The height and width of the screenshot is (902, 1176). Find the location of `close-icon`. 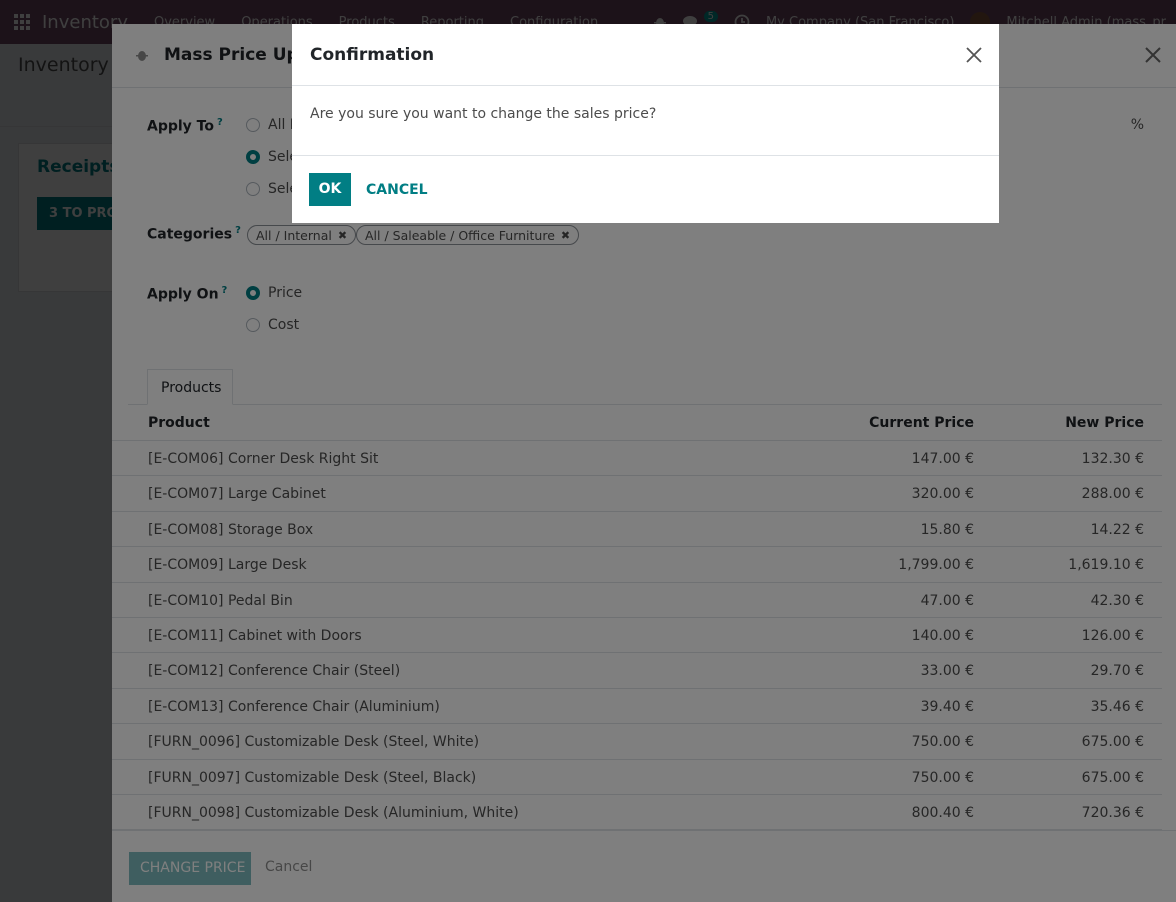

close-icon is located at coordinates (974, 55).